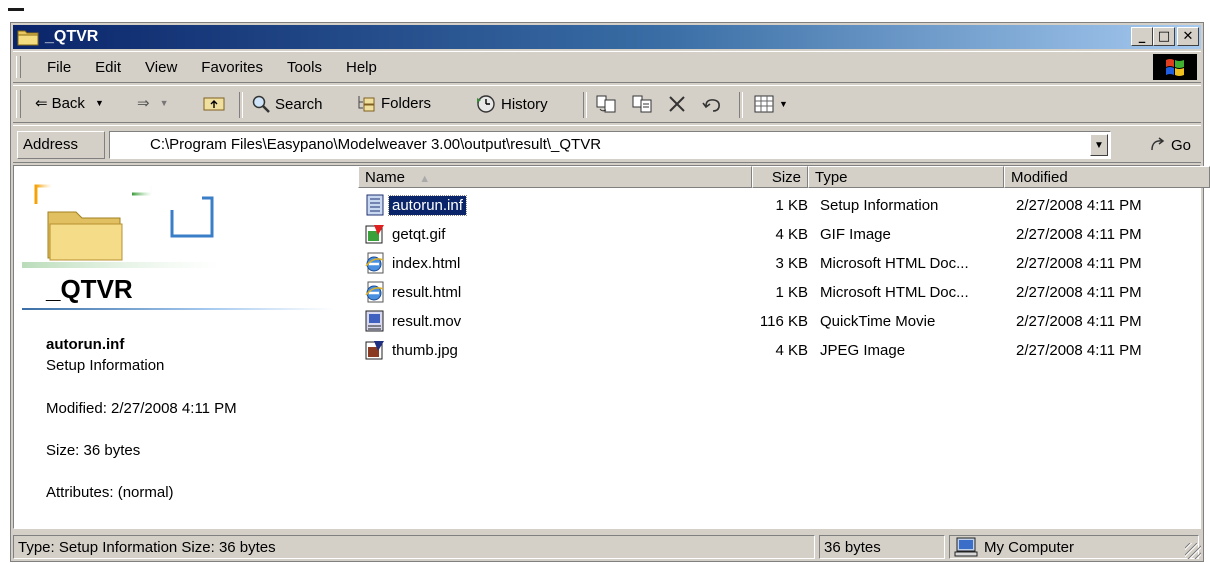 The height and width of the screenshot is (563, 1210). Describe the element at coordinates (374, 350) in the screenshot. I see `image-file-icon` at that location.